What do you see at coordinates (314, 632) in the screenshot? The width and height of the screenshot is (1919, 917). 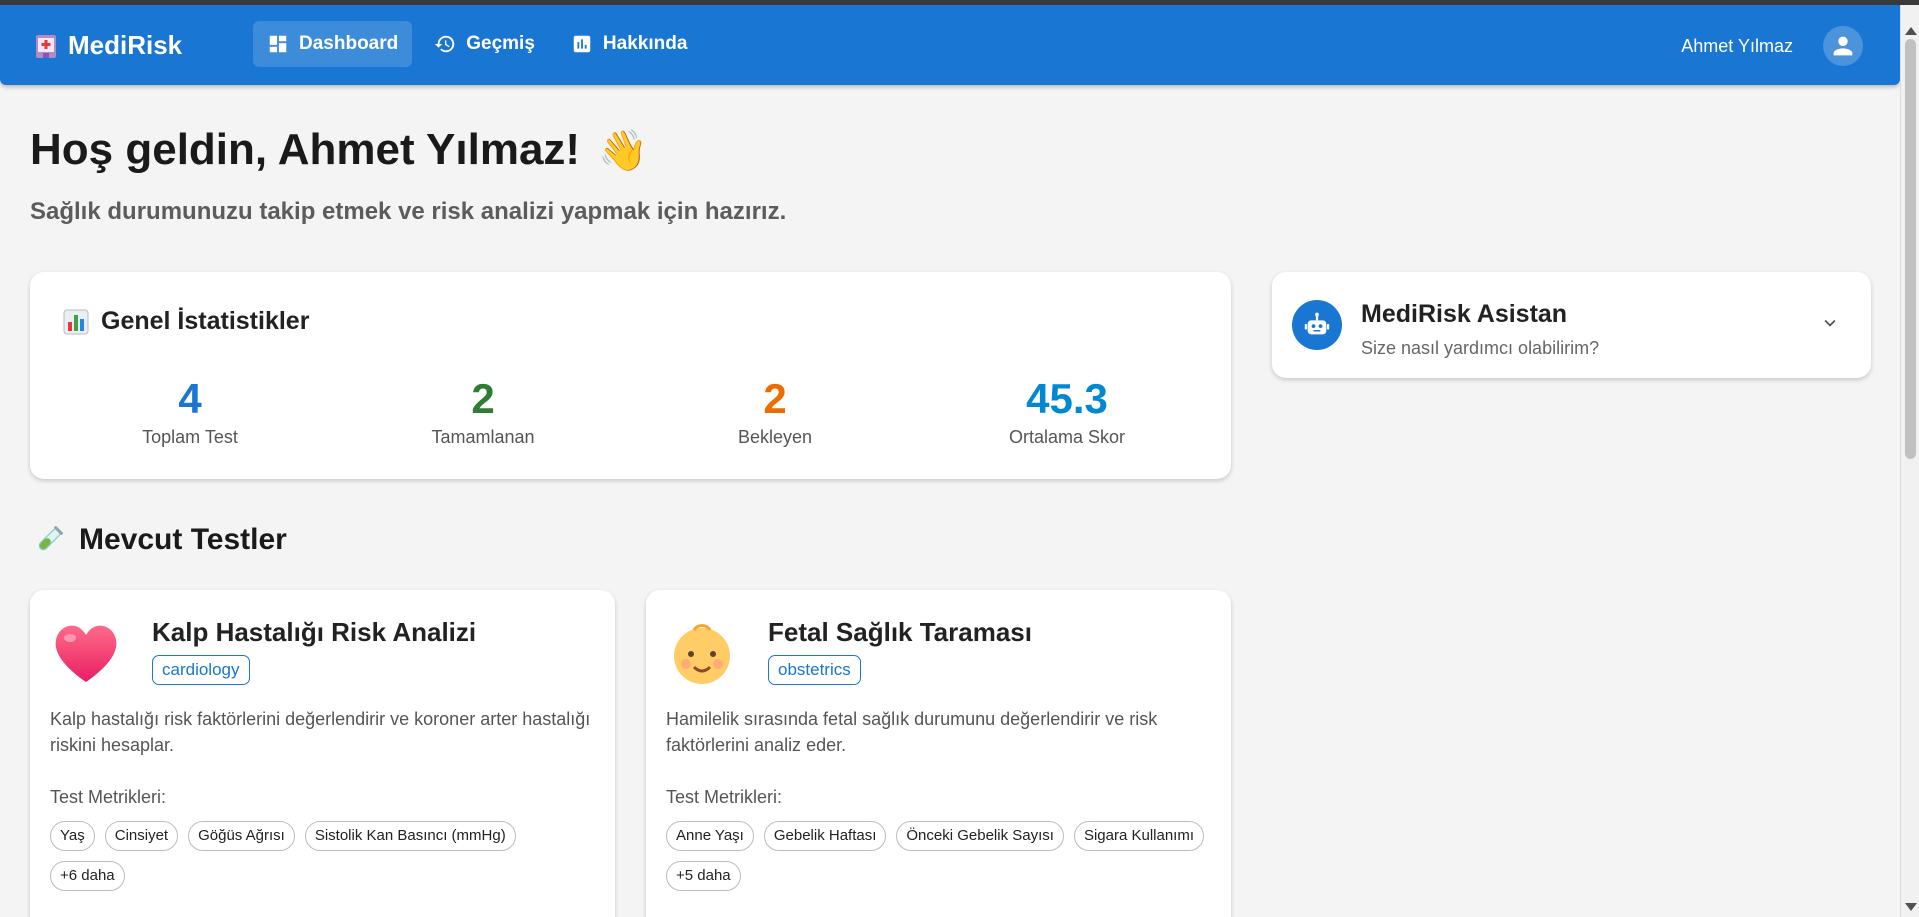 I see `test-title: Kalp Hastalığı Risk Analizi` at bounding box center [314, 632].